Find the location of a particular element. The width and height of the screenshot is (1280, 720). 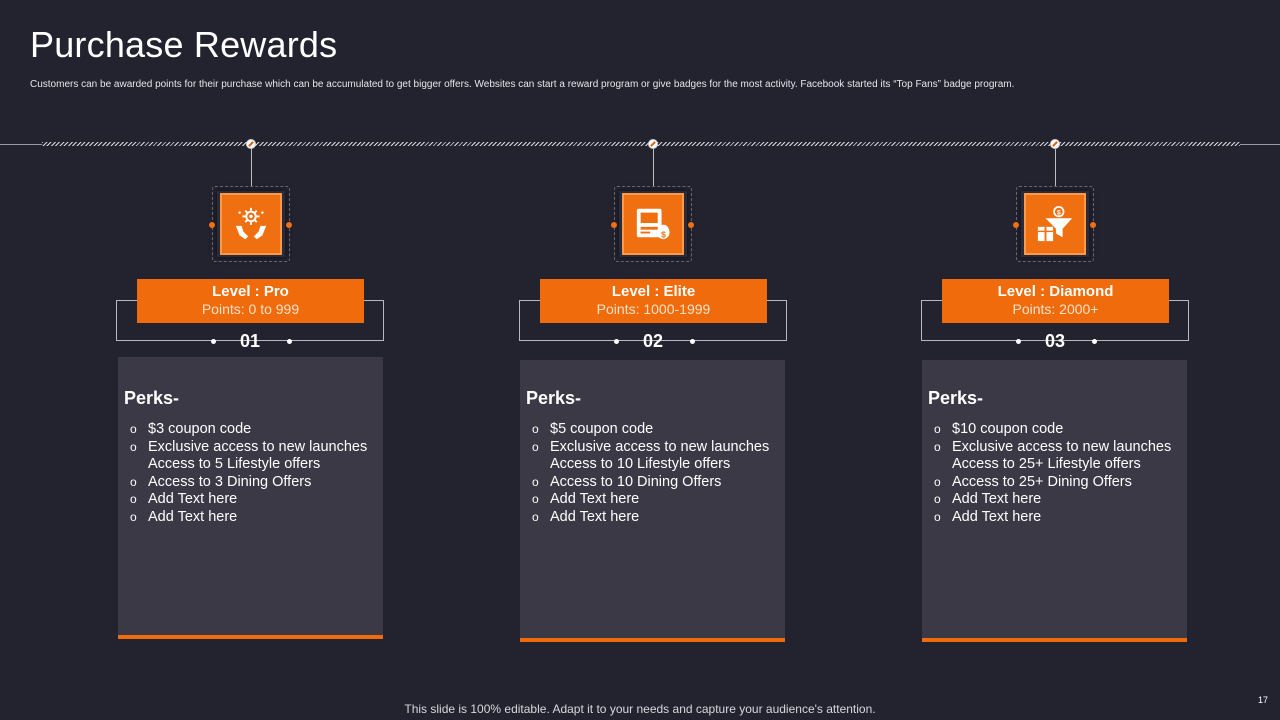

hands-gear-icon is located at coordinates (251, 223).